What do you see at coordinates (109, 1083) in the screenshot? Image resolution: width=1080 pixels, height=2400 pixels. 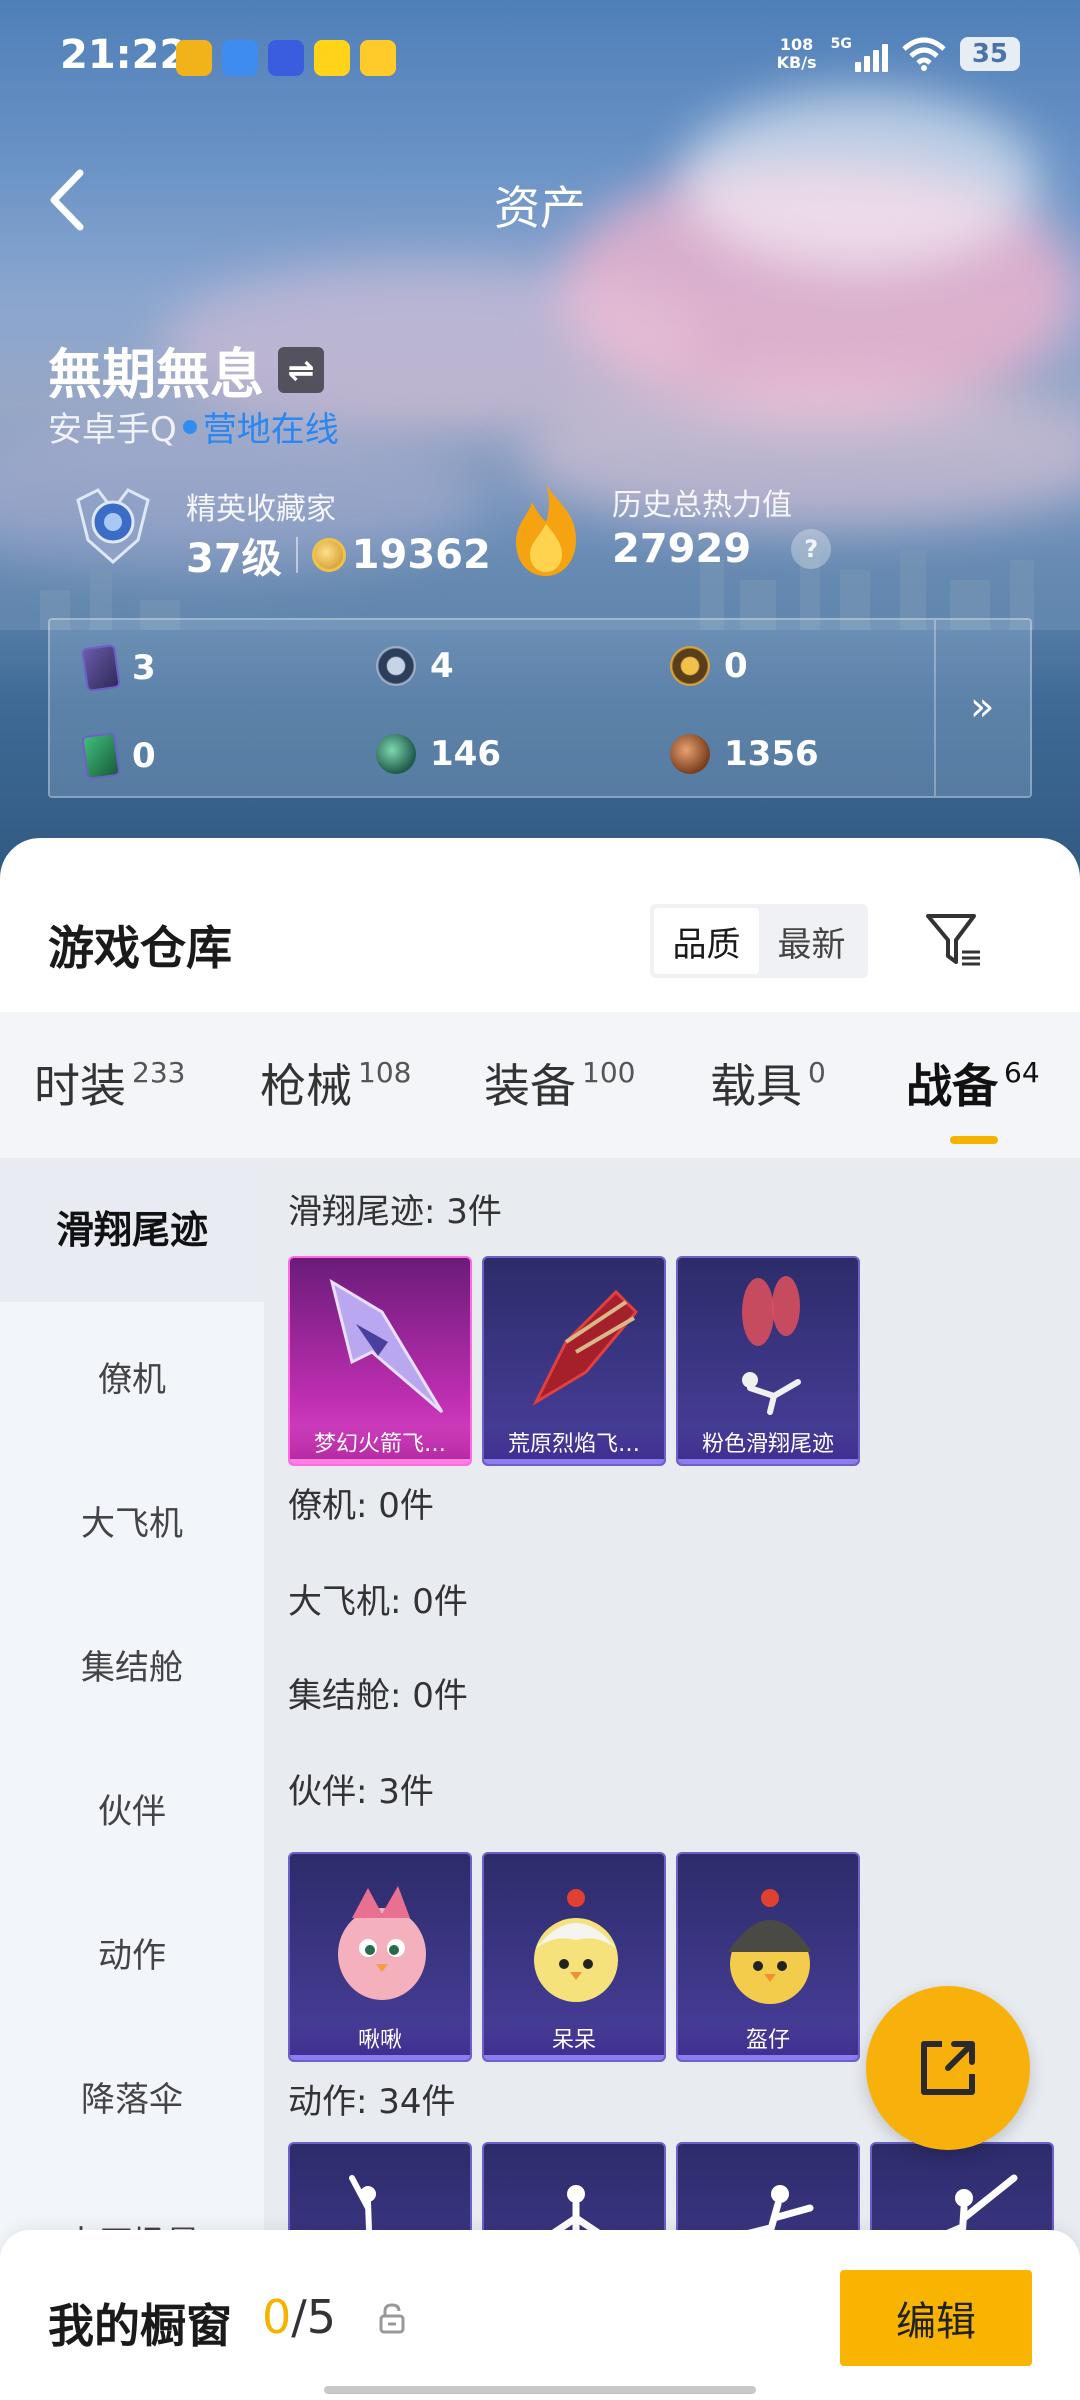 I see `tab-fashion: 时装 233` at bounding box center [109, 1083].